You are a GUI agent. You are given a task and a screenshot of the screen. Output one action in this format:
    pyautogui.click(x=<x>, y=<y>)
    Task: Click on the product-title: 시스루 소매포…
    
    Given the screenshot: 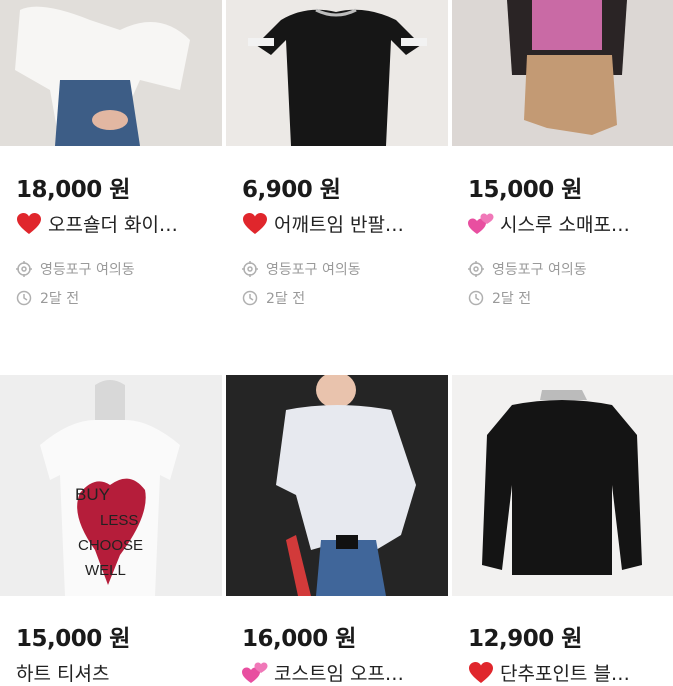 What is the action you would take?
    pyautogui.click(x=549, y=223)
    